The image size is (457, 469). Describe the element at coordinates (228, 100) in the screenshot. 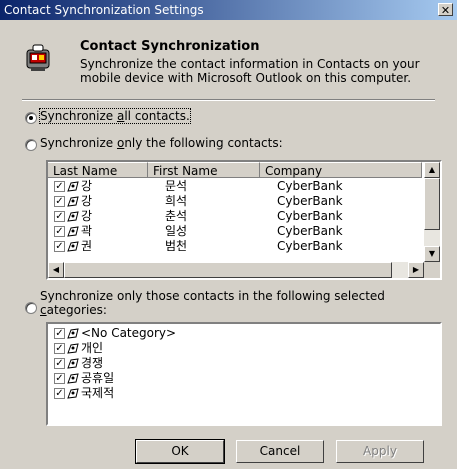

I see `separator` at that location.